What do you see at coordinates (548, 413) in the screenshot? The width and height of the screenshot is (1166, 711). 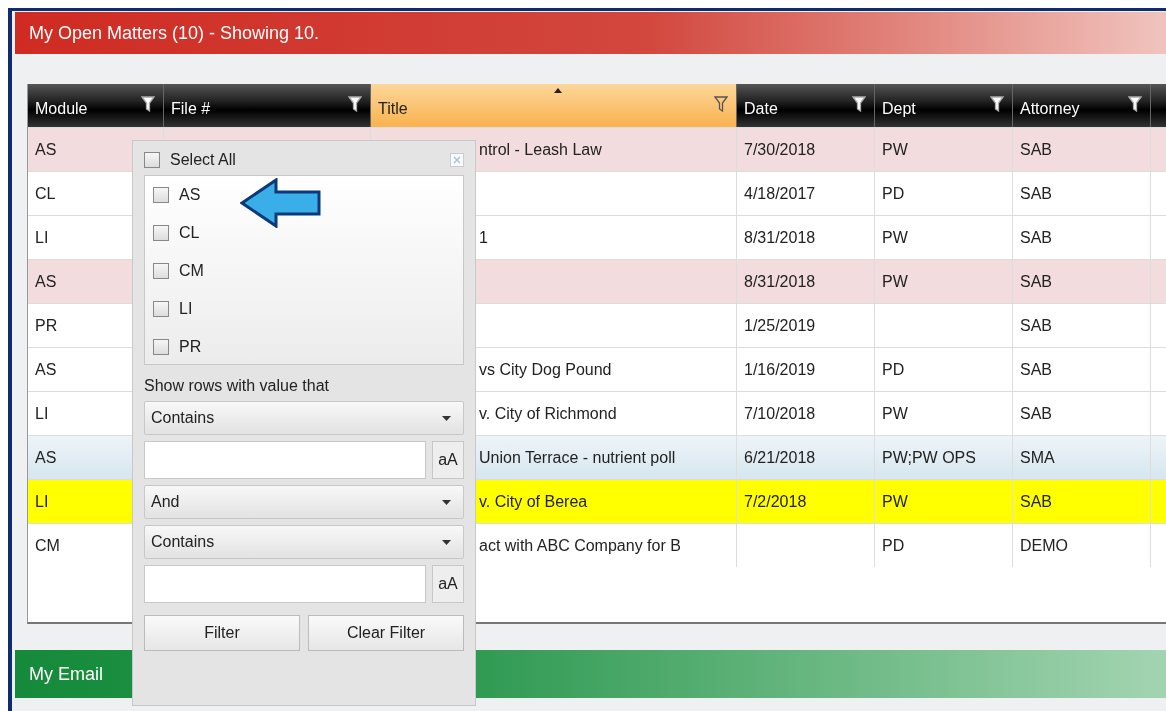 I see `table-cell: v. City of Richmond` at bounding box center [548, 413].